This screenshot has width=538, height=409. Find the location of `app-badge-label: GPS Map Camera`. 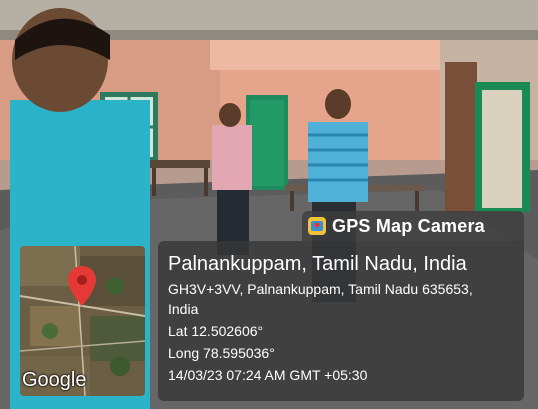

app-badge-label: GPS Map Camera is located at coordinates (408, 225).